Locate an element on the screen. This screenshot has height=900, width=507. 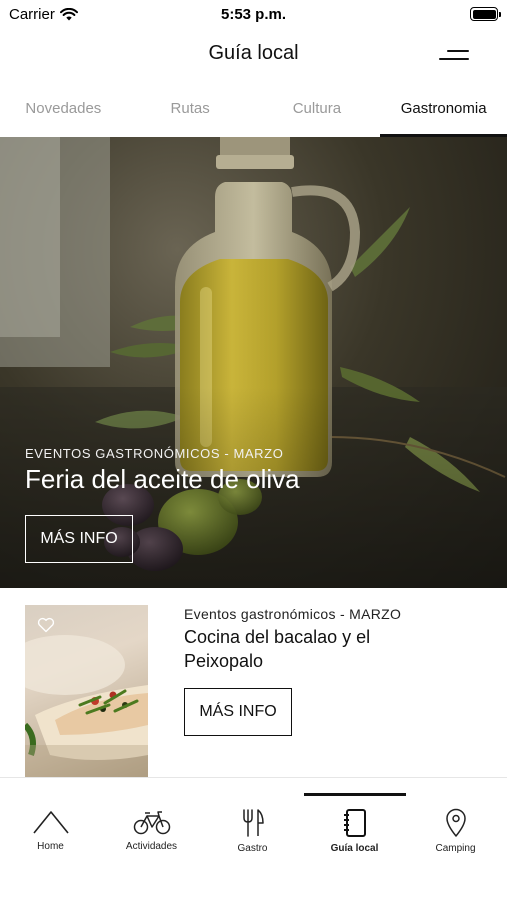
tabbar-item-home: Home is located at coordinates (50, 825).